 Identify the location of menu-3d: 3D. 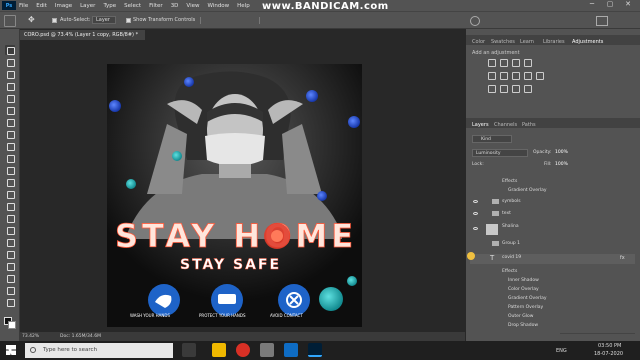
(175, 6).